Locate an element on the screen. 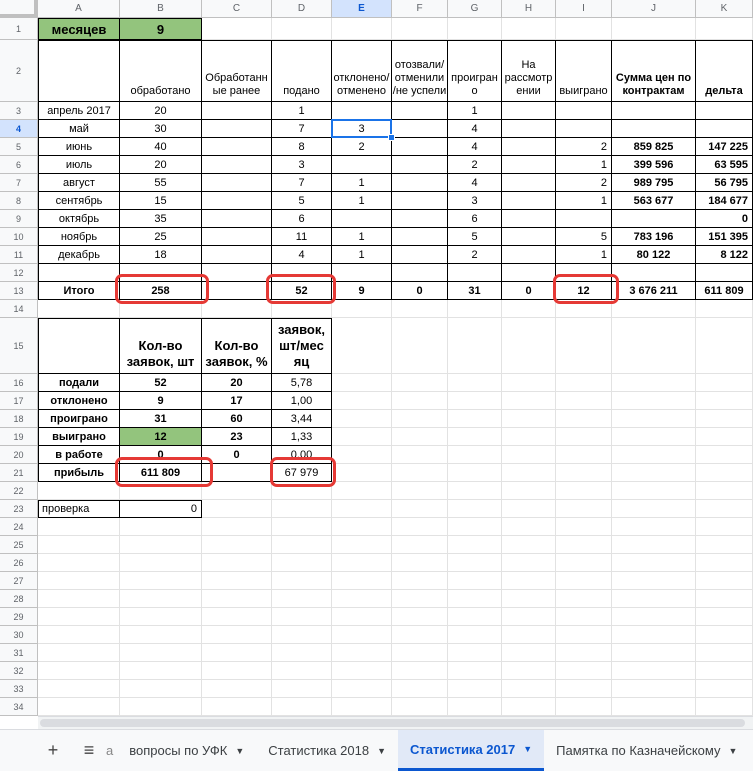 This screenshot has height=771, width=753. data-cell-e: 2 is located at coordinates (362, 147).